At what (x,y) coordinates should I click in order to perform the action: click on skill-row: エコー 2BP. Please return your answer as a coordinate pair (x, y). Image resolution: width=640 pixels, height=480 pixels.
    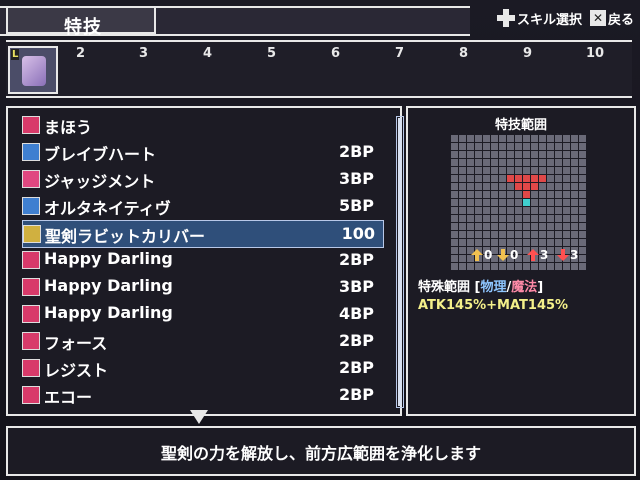
    Looking at the image, I should click on (202, 395).